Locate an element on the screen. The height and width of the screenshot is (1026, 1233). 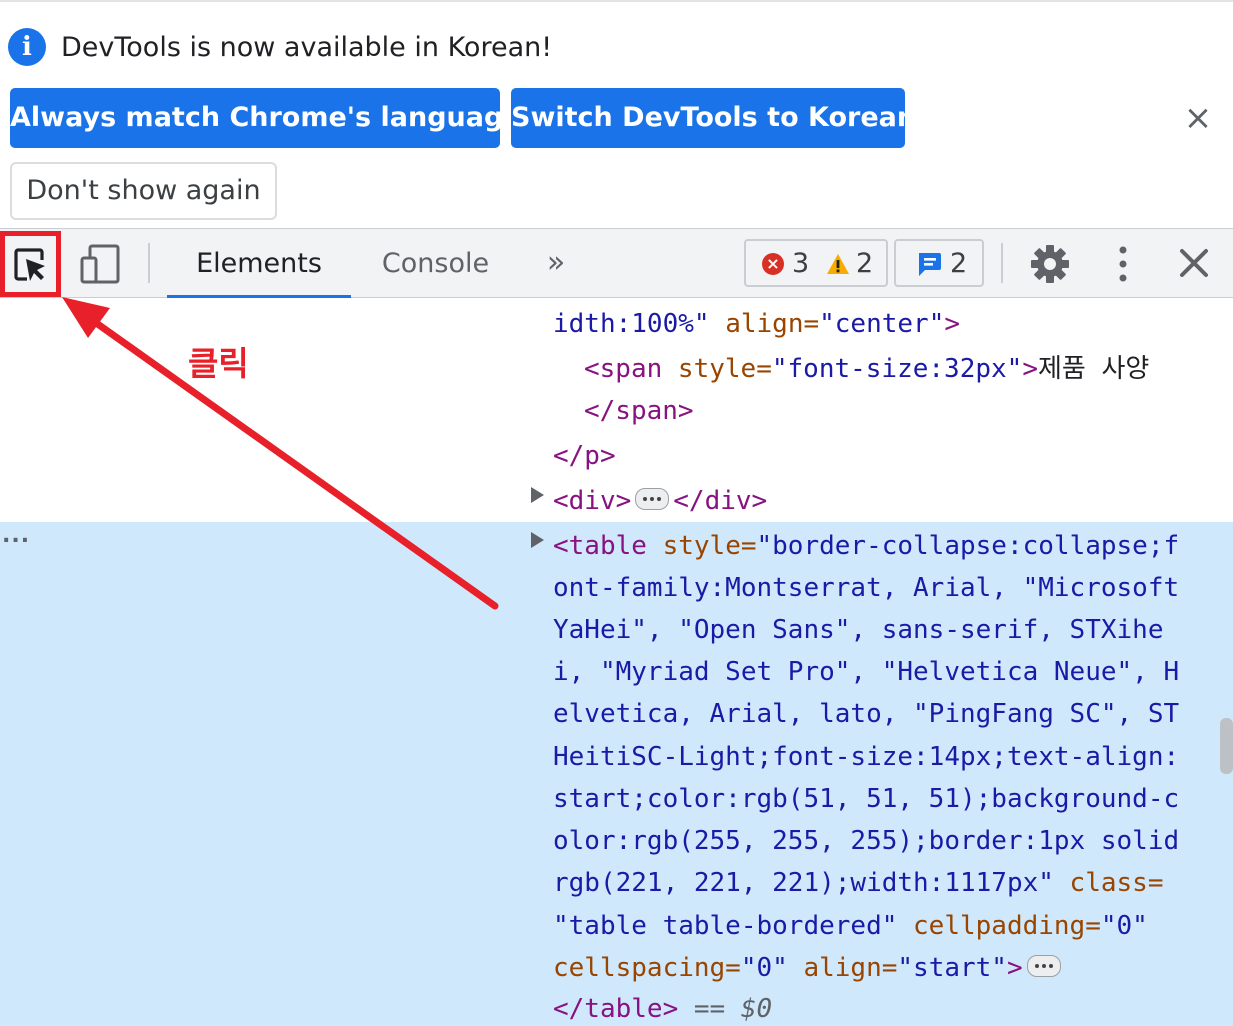
annotation-click-label: 클릭 is located at coordinates (218, 363).